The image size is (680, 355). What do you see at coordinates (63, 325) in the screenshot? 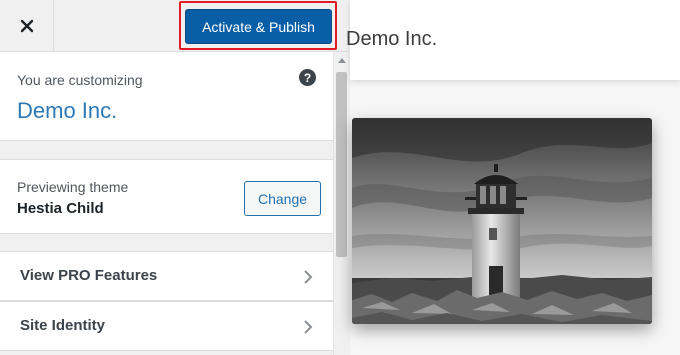
I see `section-label: Site Identity` at bounding box center [63, 325].